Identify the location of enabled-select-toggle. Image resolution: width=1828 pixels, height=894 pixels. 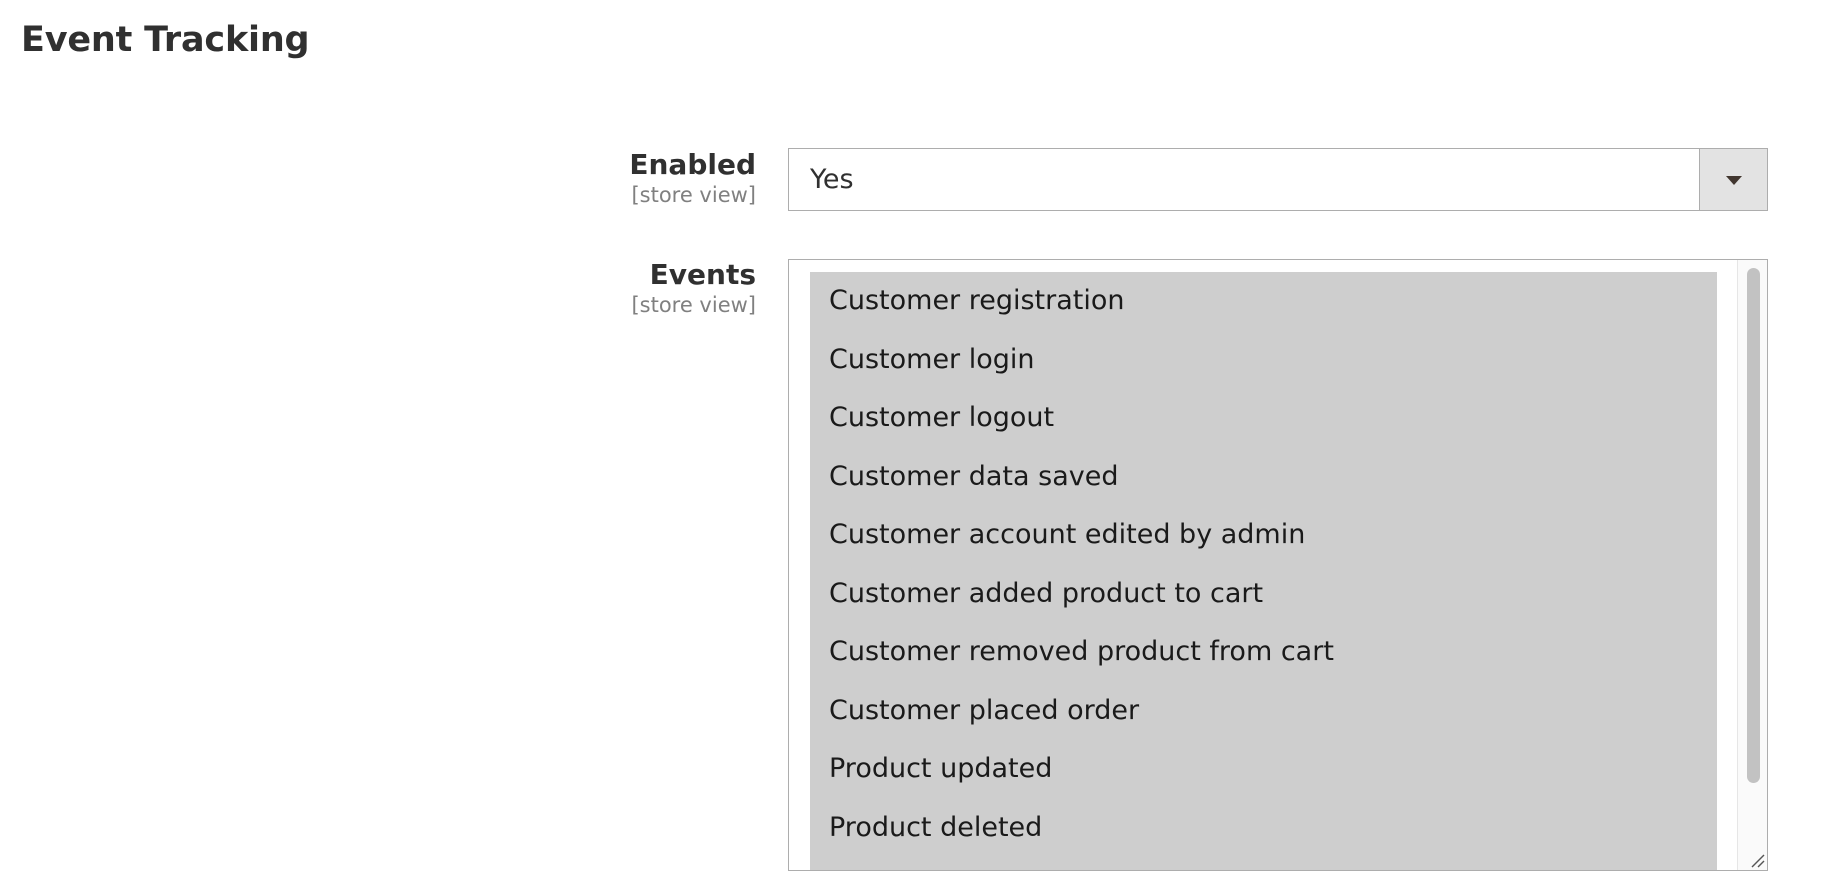
(1733, 179).